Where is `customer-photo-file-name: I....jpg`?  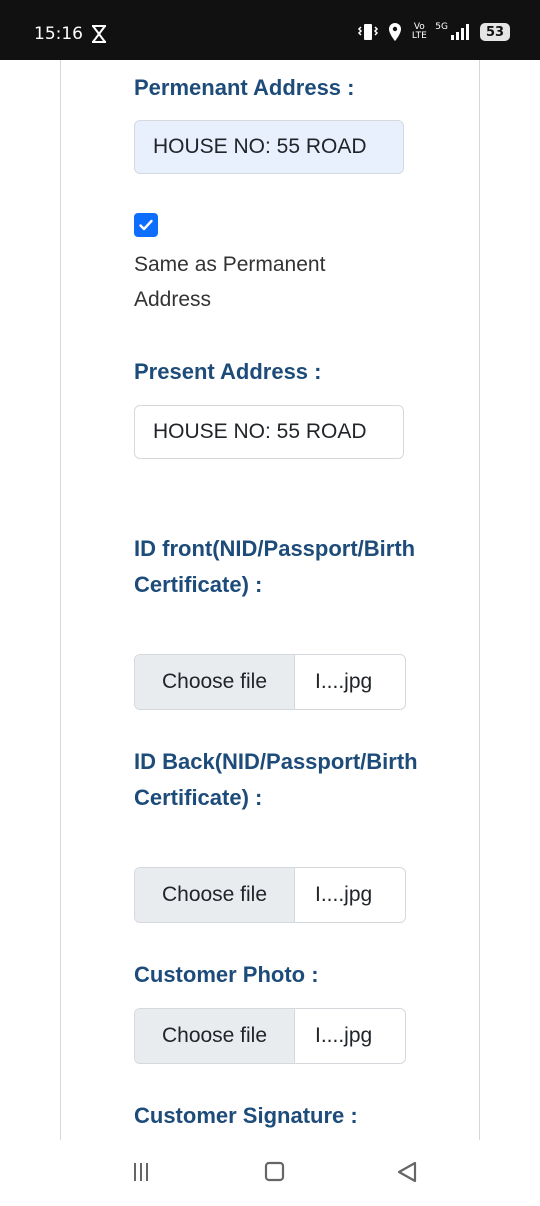
customer-photo-file-name: I....jpg is located at coordinates (344, 1035).